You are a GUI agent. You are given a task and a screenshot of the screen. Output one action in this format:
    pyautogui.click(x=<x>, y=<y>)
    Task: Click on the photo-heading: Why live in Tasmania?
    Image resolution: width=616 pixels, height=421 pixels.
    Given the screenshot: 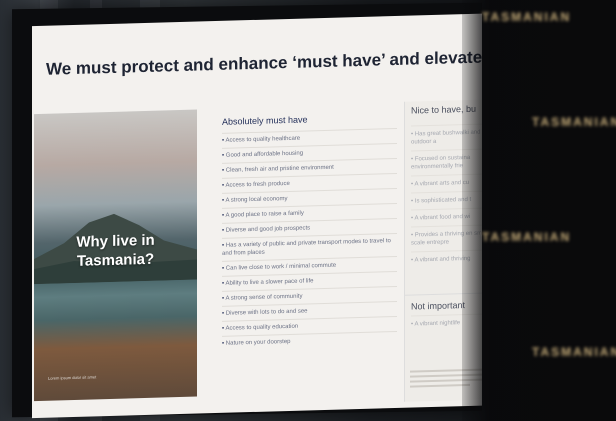 What is the action you would take?
    pyautogui.click(x=115, y=251)
    